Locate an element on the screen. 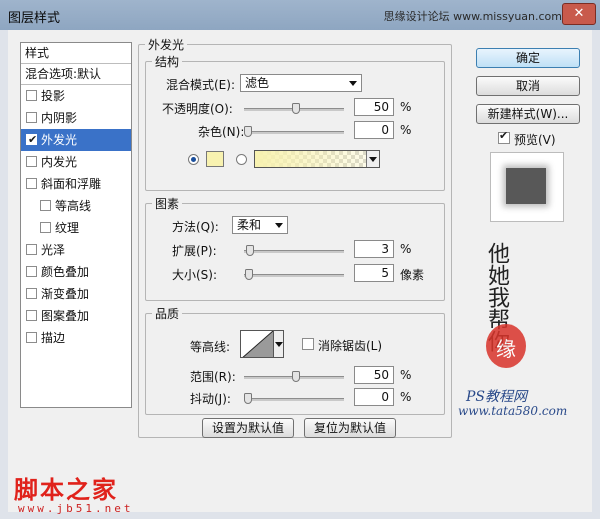 This screenshot has width=600, height=519. noise-slider-thumb is located at coordinates (248, 131).